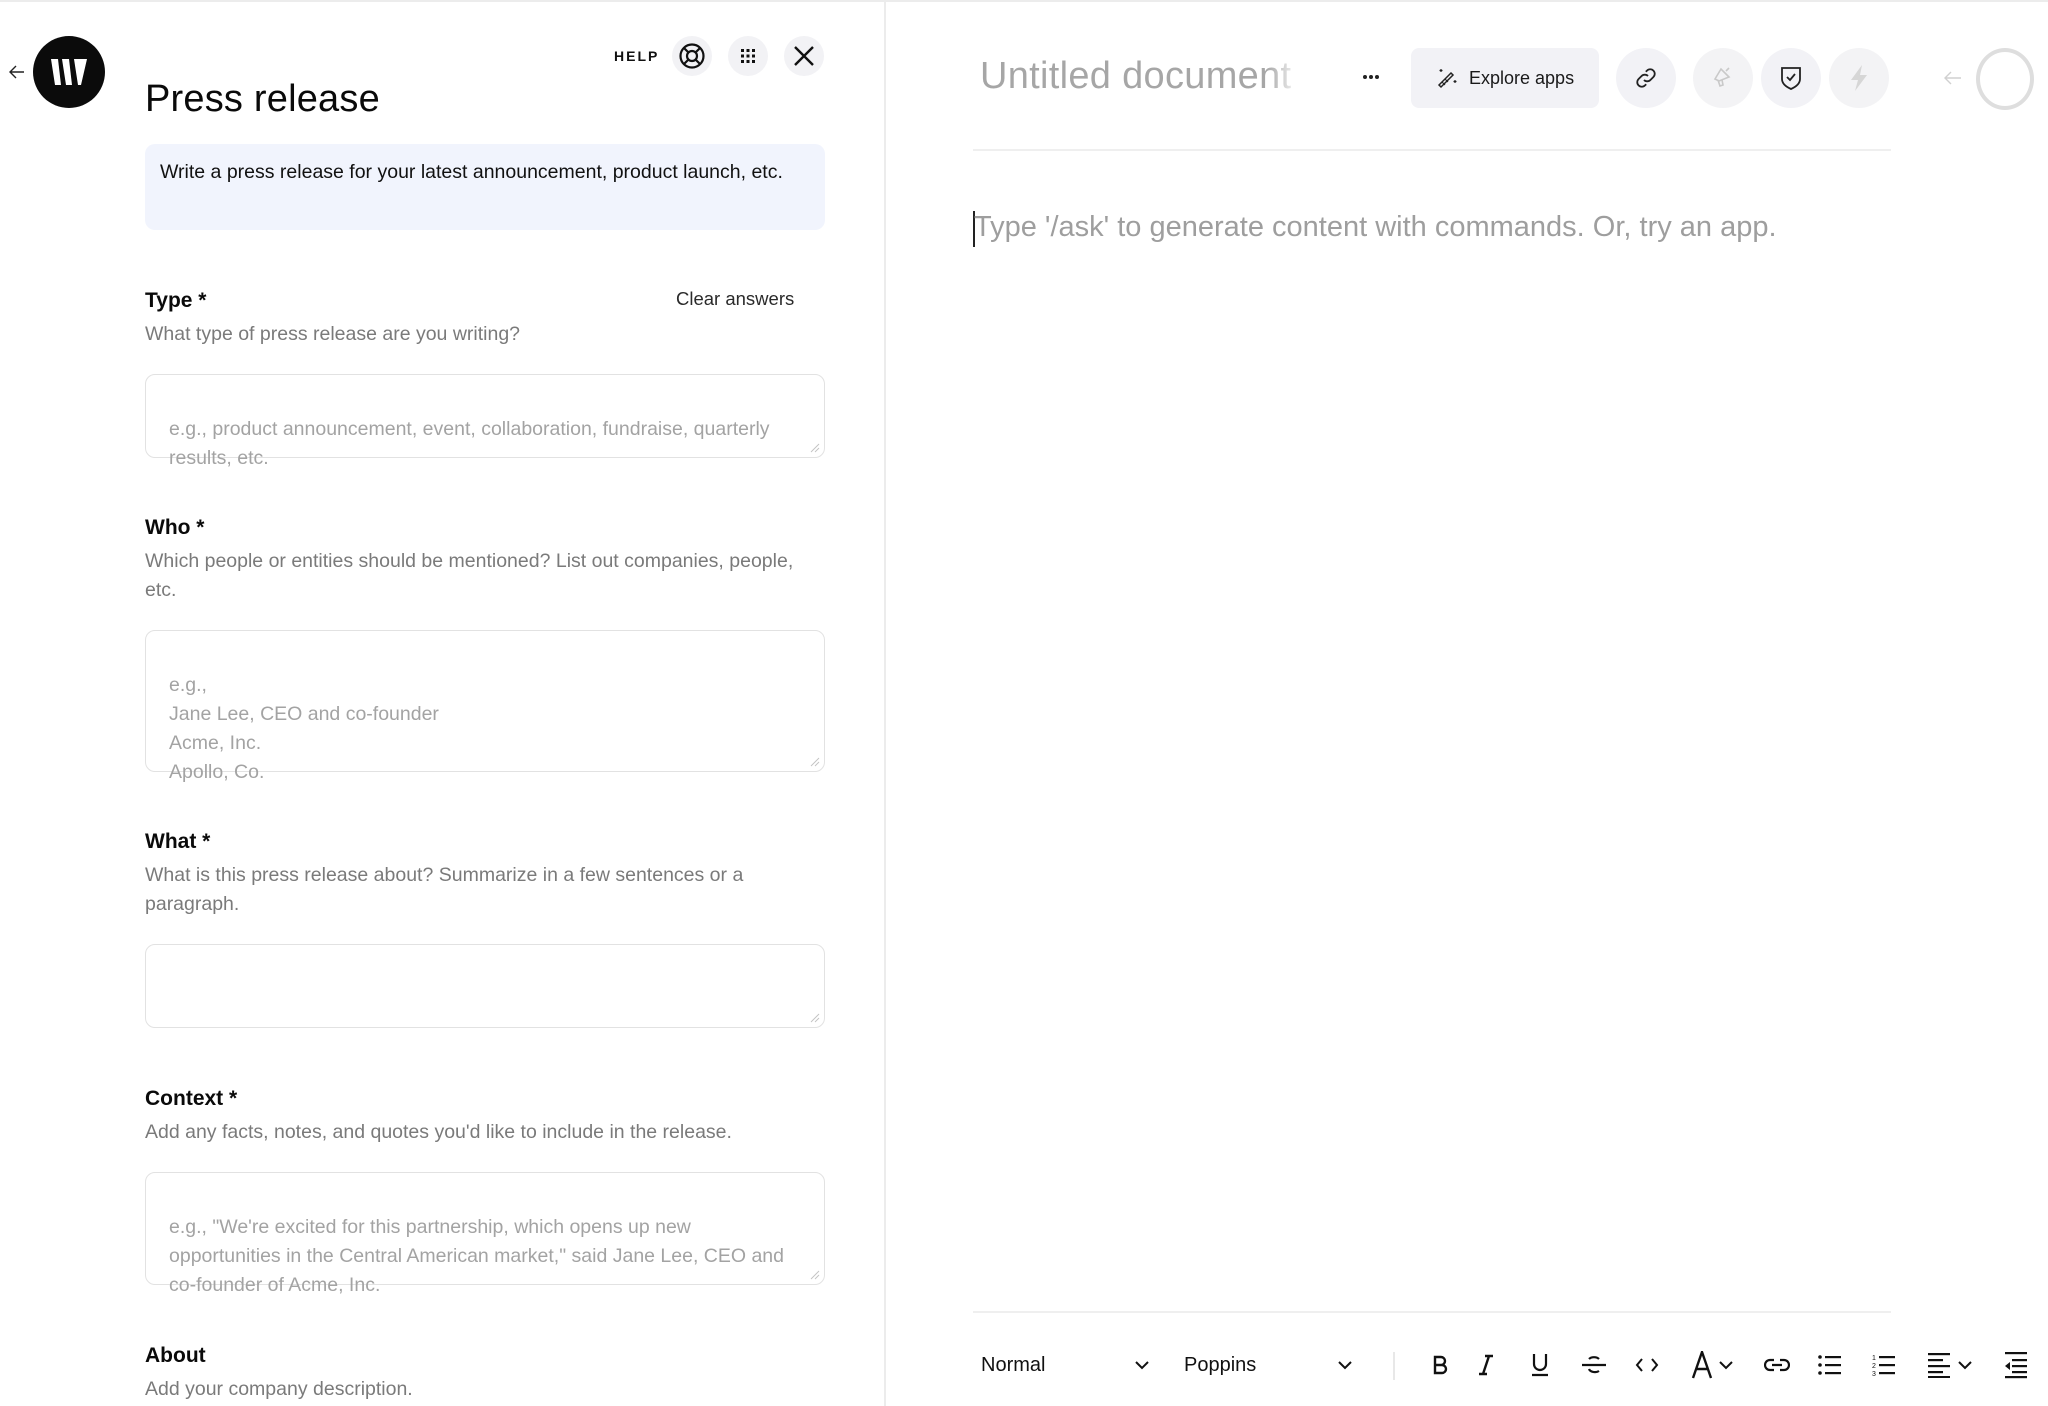  What do you see at coordinates (279, 1389) in the screenshot?
I see `field-help-about: Add your company description.` at bounding box center [279, 1389].